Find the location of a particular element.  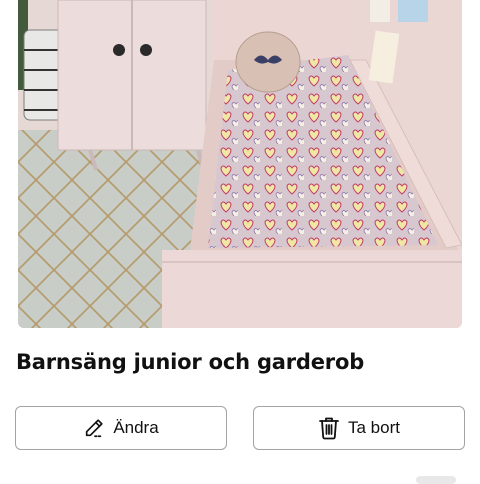

edit-button-label: Ändra is located at coordinates (136, 427).